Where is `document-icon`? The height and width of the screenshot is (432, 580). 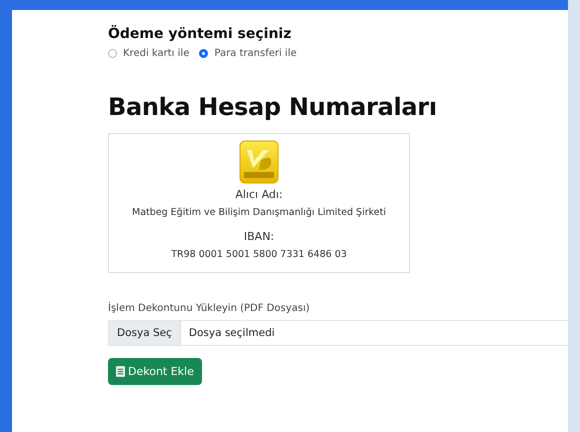
document-icon is located at coordinates (120, 371).